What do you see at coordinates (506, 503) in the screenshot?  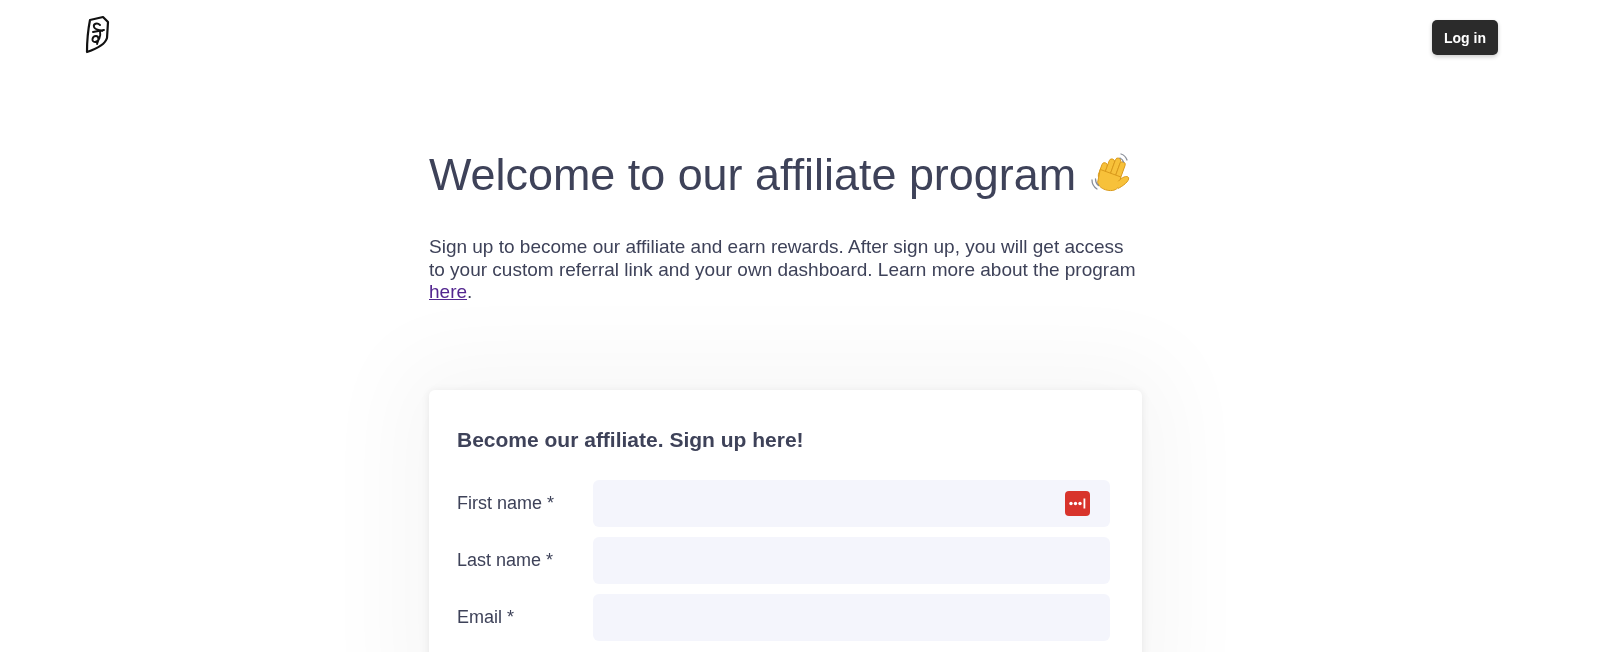 I see `field-label: First name *` at bounding box center [506, 503].